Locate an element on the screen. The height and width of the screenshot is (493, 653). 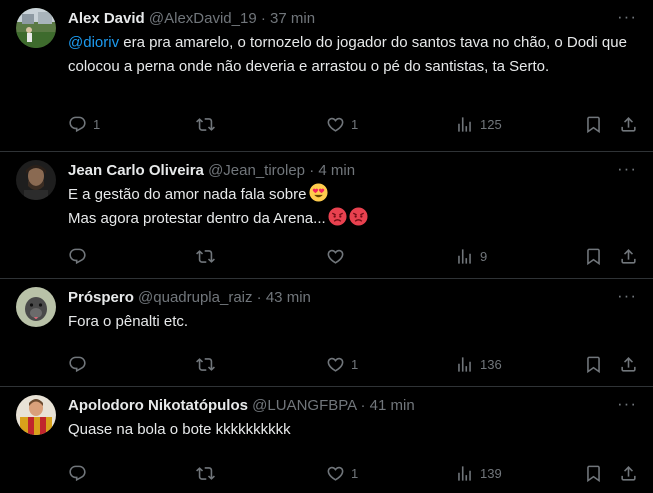
timestamp: 41 min is located at coordinates (392, 405).